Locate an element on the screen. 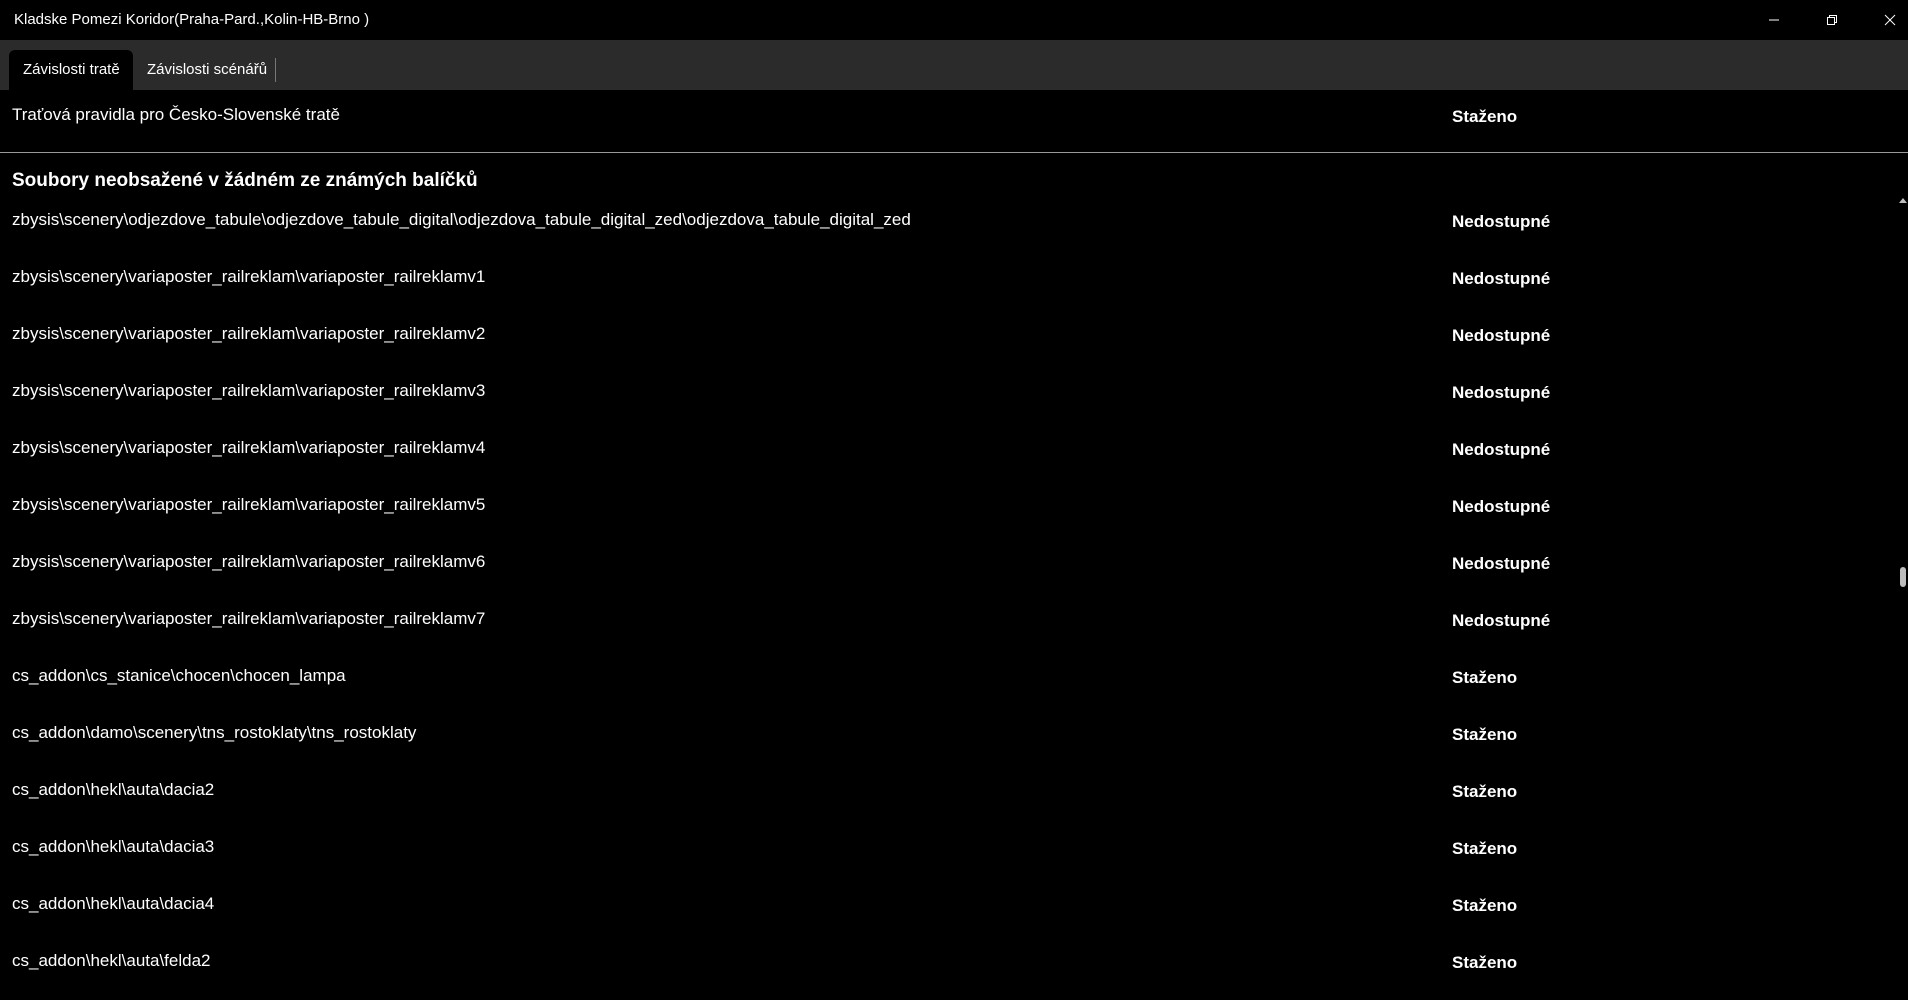  tab-bar: Závislosti tratě Závislosti scénářů is located at coordinates (954, 65).